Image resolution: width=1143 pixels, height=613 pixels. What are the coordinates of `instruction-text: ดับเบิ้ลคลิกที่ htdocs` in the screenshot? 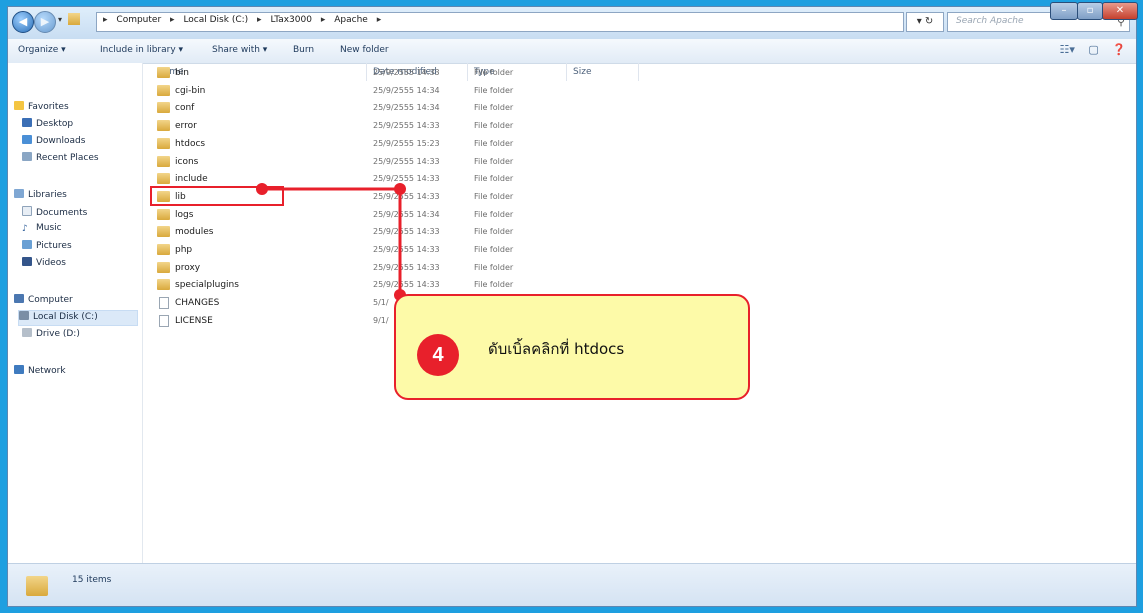 It's located at (556, 349).